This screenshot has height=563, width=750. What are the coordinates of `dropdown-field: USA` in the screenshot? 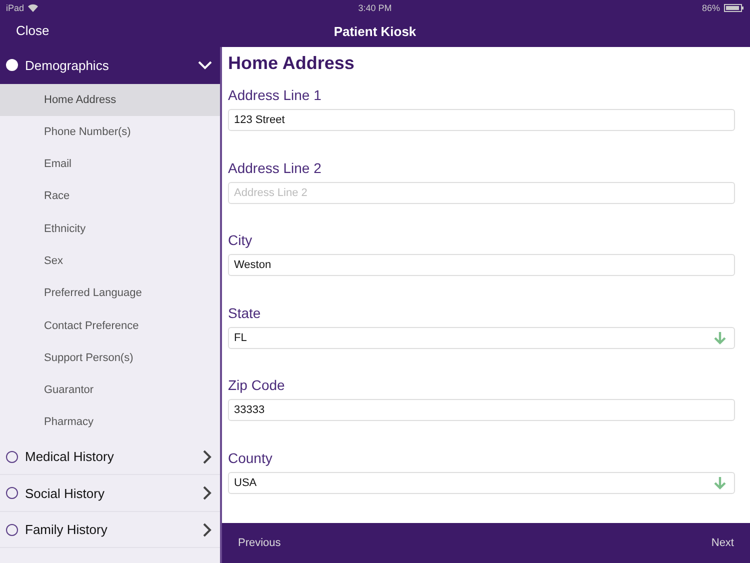 It's located at (481, 483).